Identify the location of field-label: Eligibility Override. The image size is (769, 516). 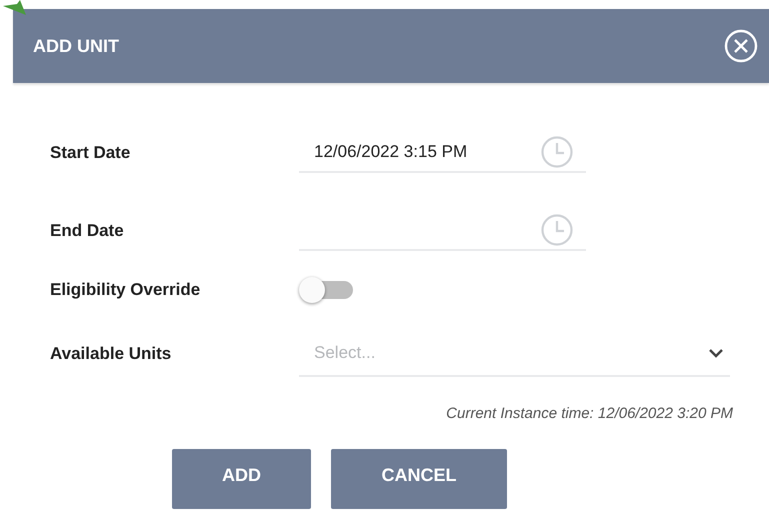
(126, 290).